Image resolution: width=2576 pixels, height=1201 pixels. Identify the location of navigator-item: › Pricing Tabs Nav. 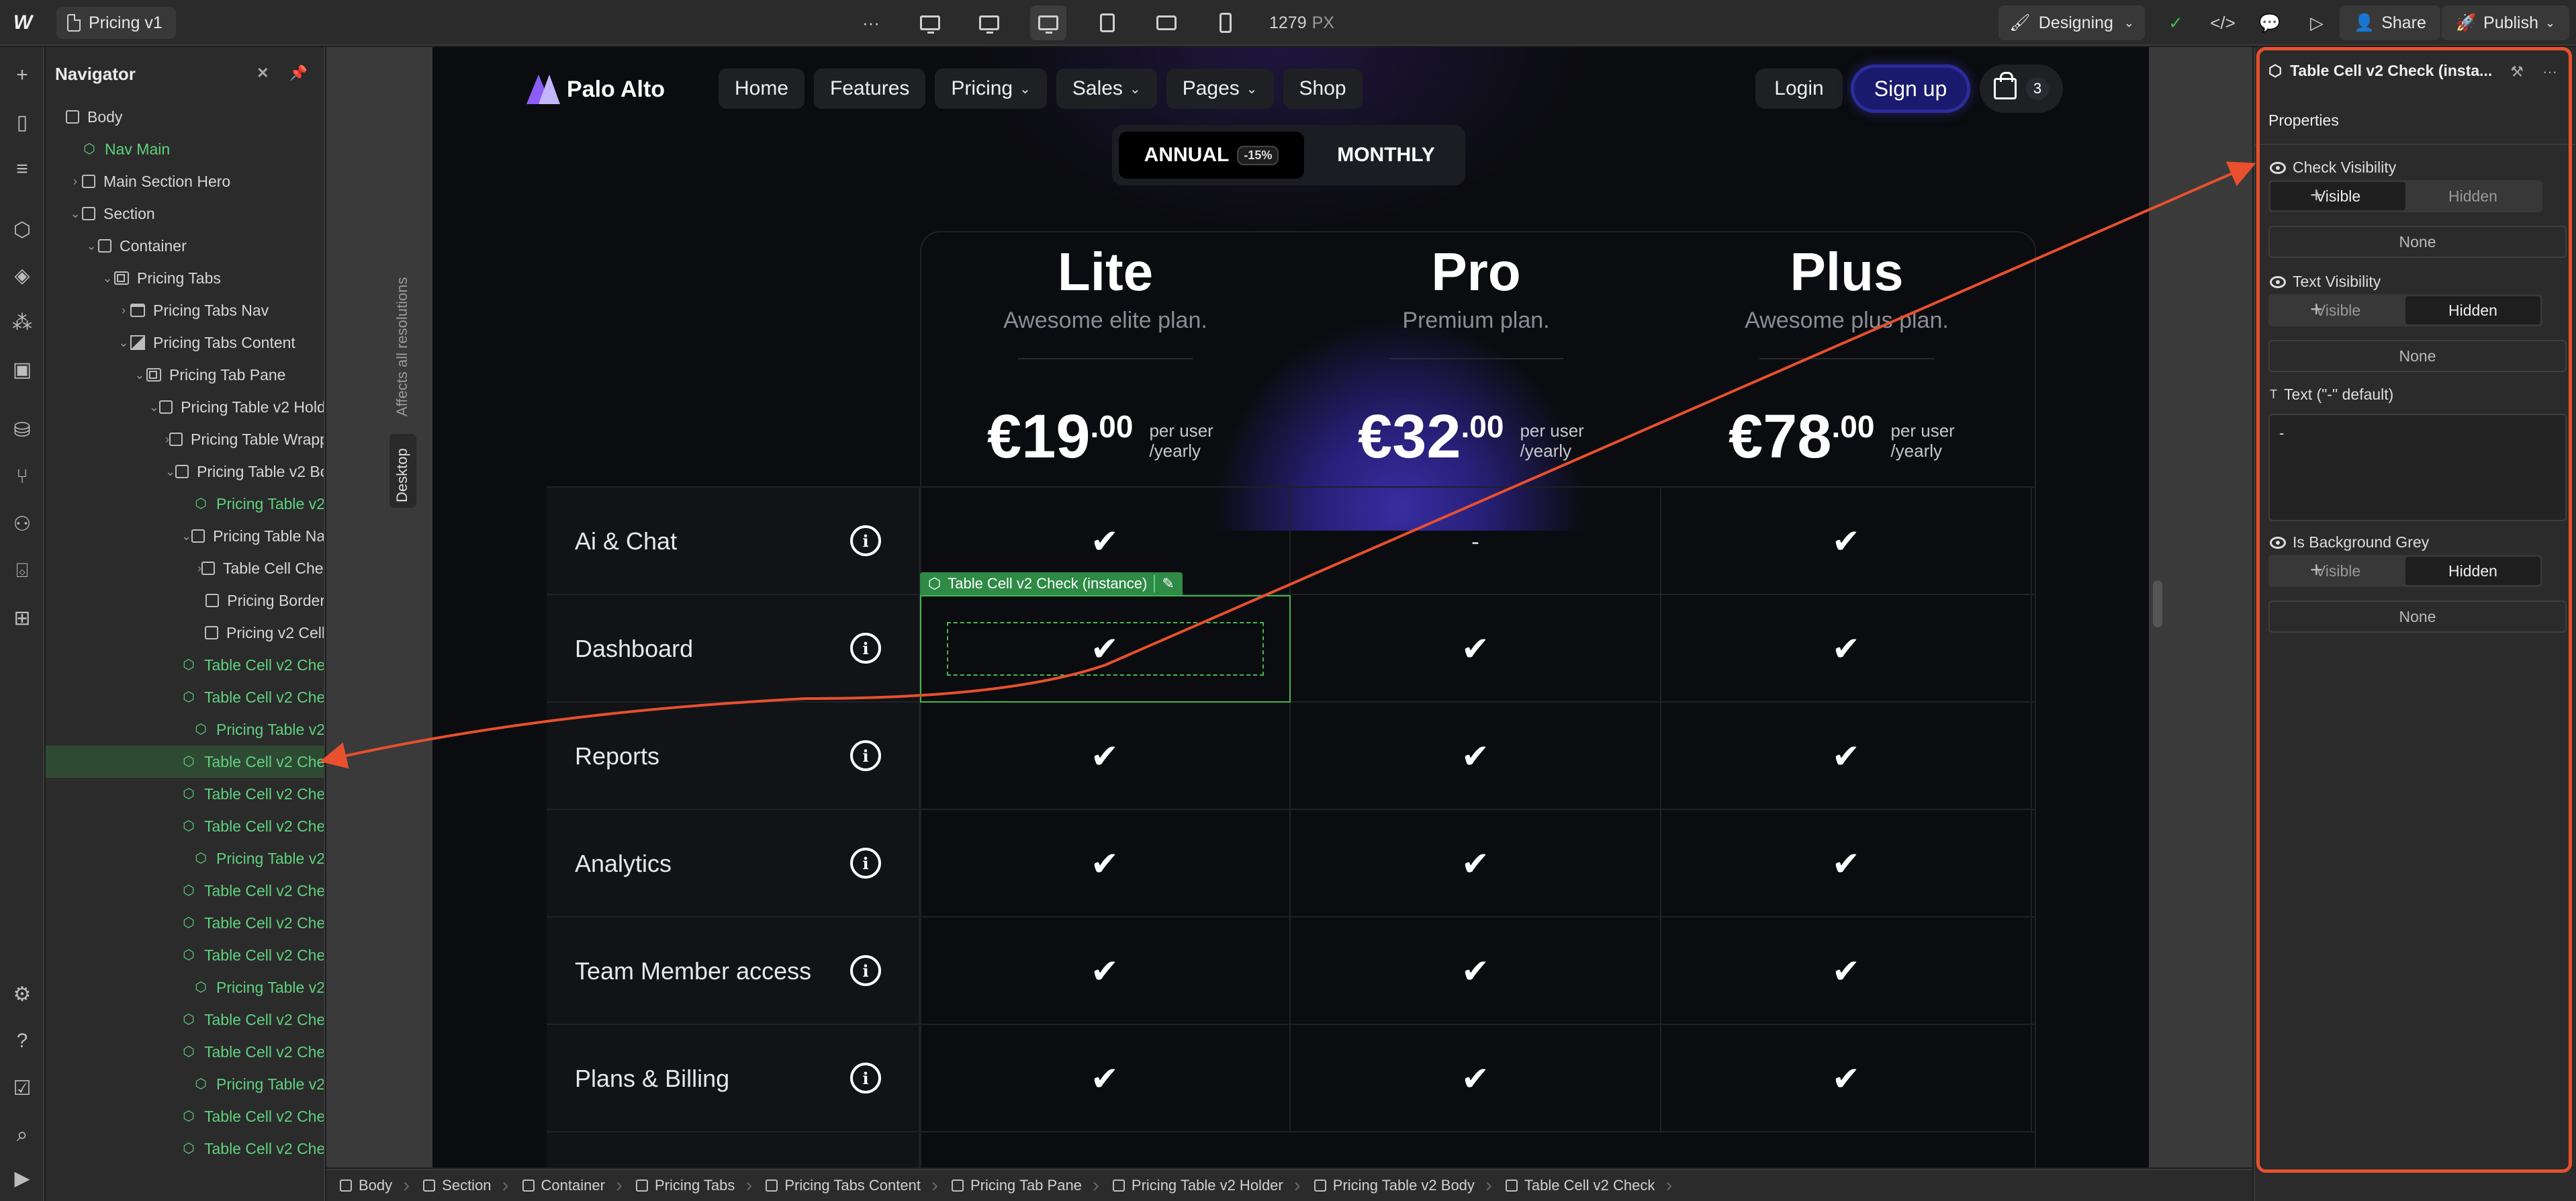
(185, 310).